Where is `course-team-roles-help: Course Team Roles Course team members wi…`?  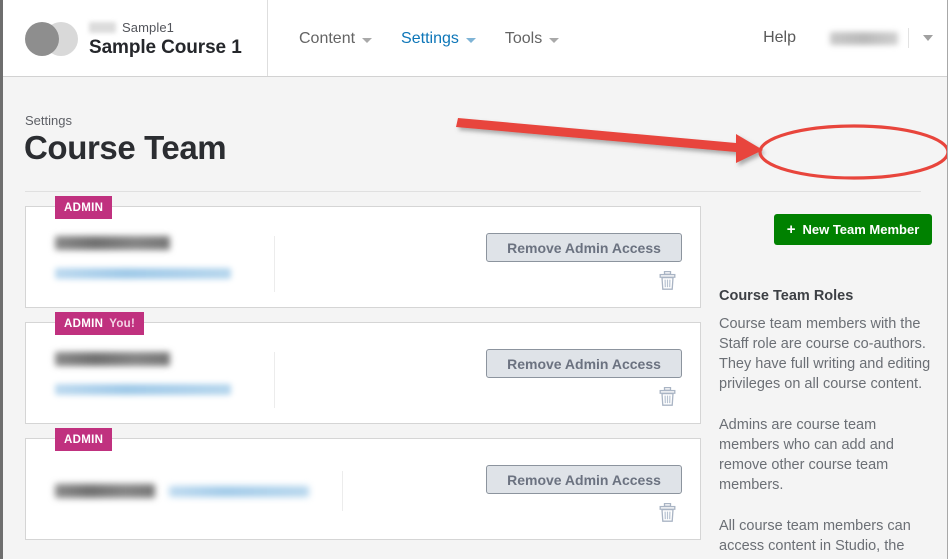
course-team-roles-help: Course Team Roles Course team members wi… is located at coordinates (828, 423).